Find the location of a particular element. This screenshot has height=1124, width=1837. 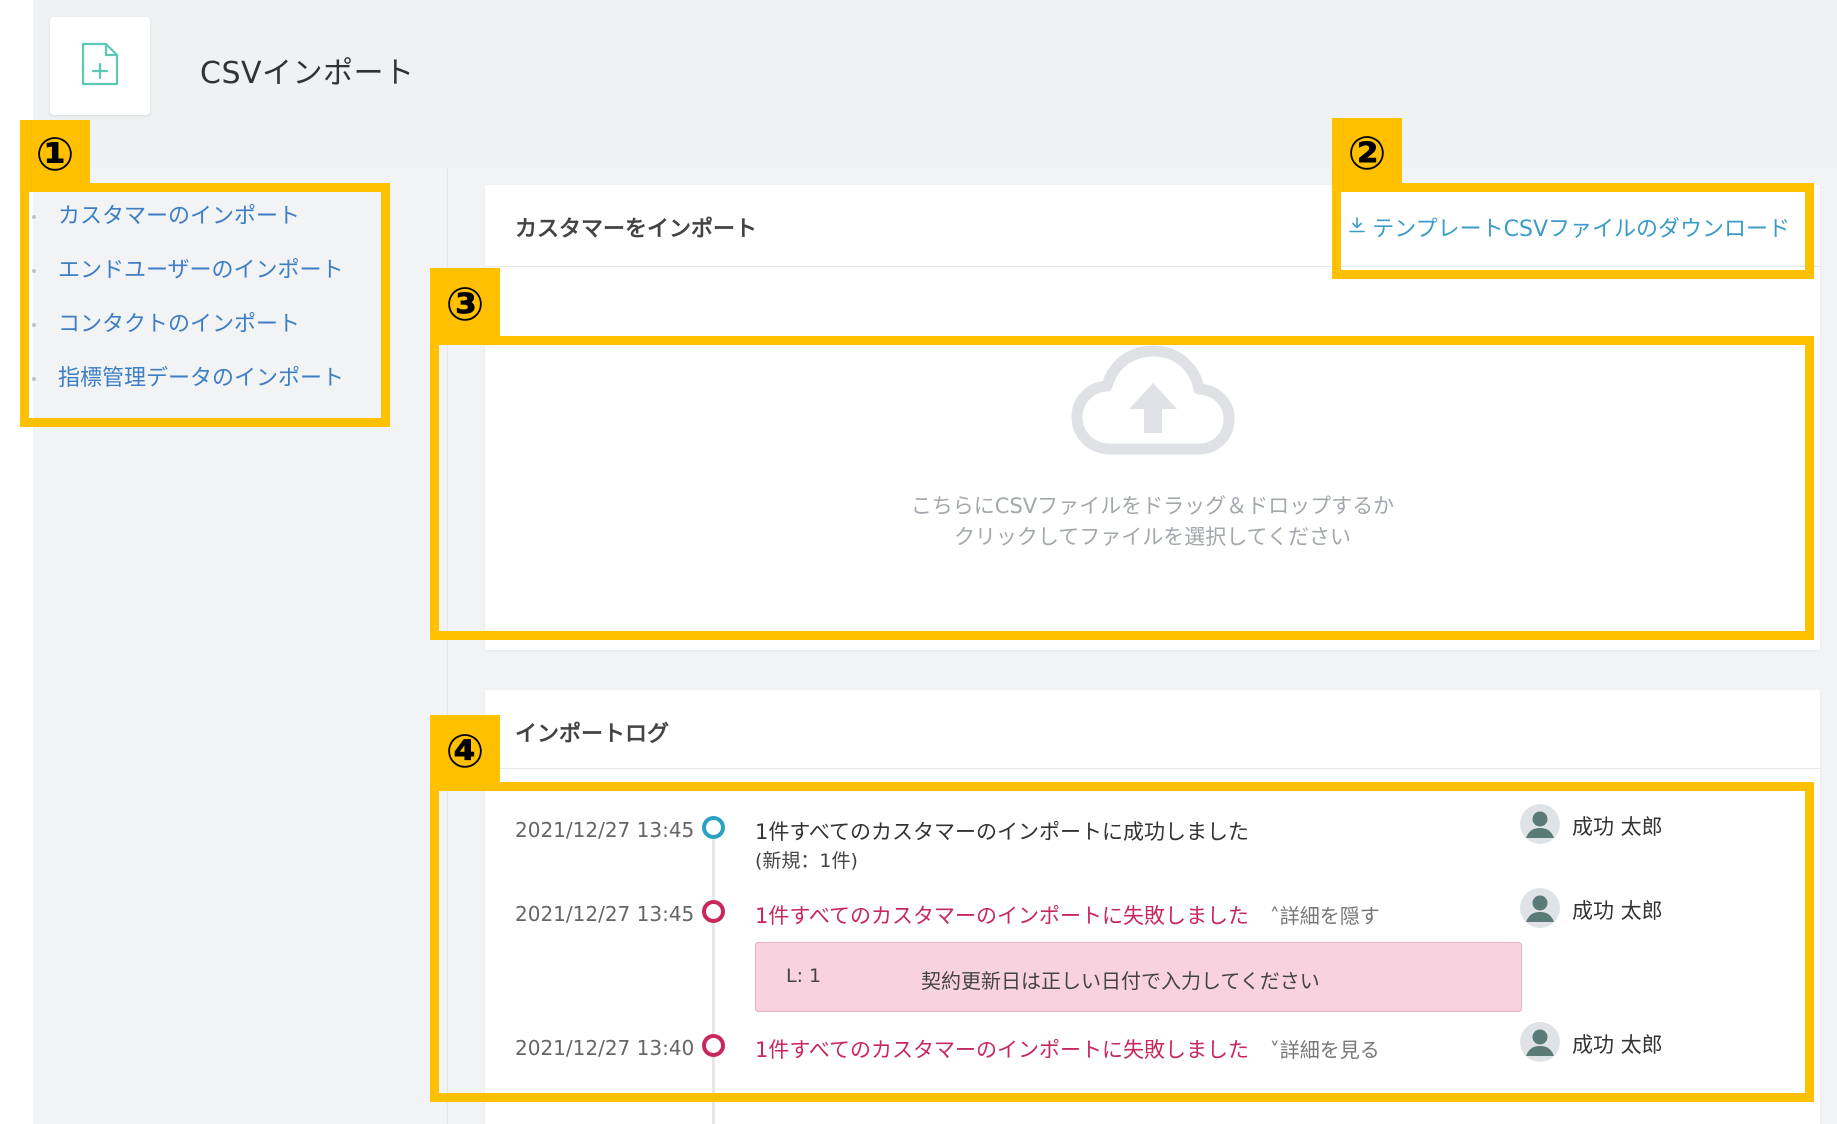

sidebar-item-metrics-import: 指標管理データのインポート is located at coordinates (204, 379).